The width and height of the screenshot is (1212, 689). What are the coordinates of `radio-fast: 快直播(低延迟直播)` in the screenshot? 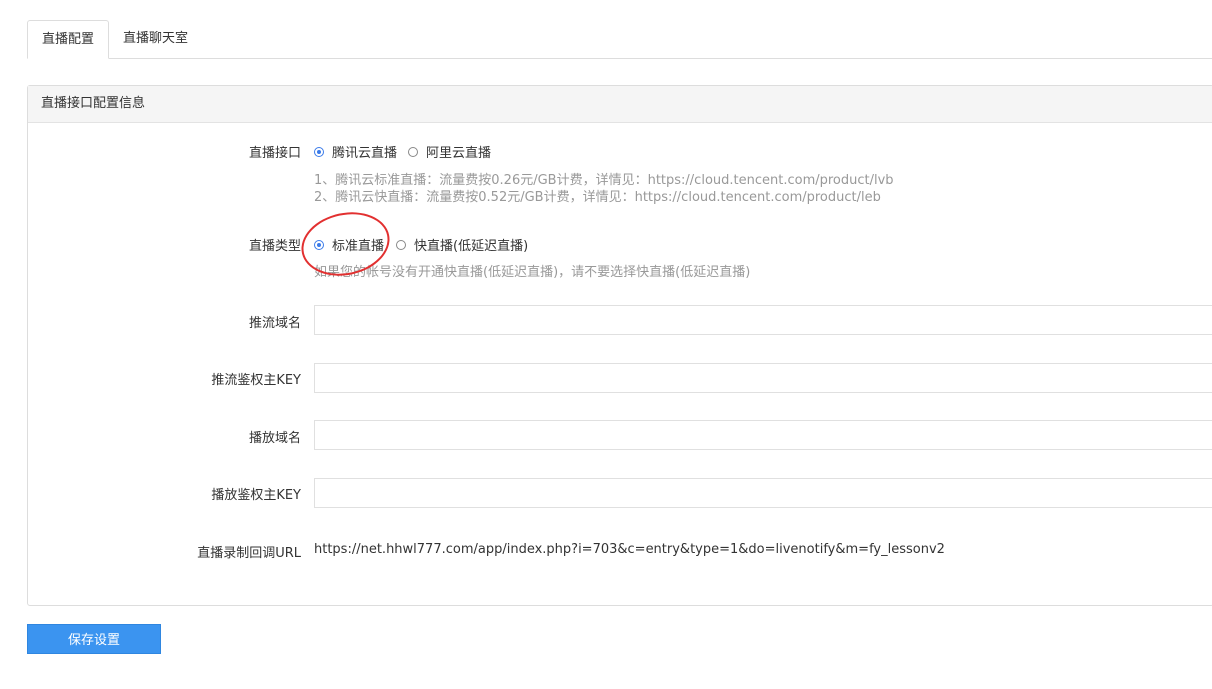 It's located at (462, 244).